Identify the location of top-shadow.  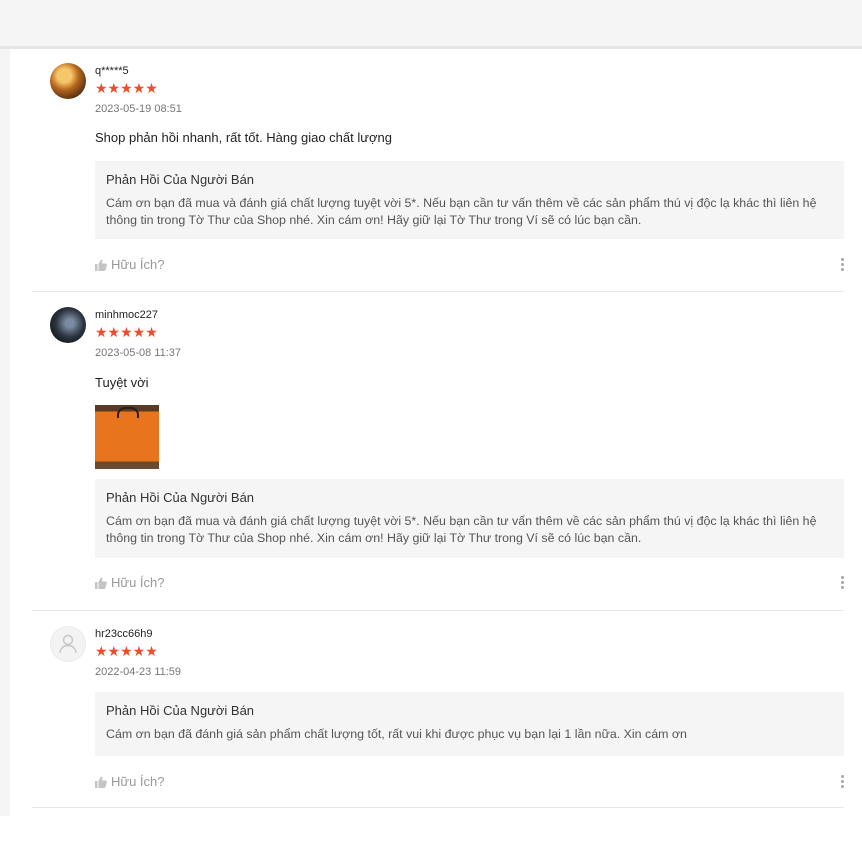
(431, 47).